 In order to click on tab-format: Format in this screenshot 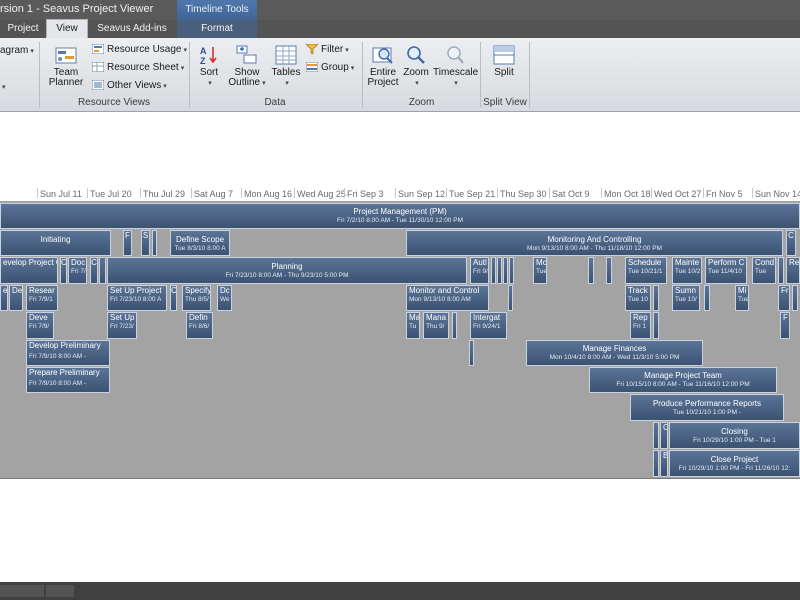, I will do `click(217, 29)`.